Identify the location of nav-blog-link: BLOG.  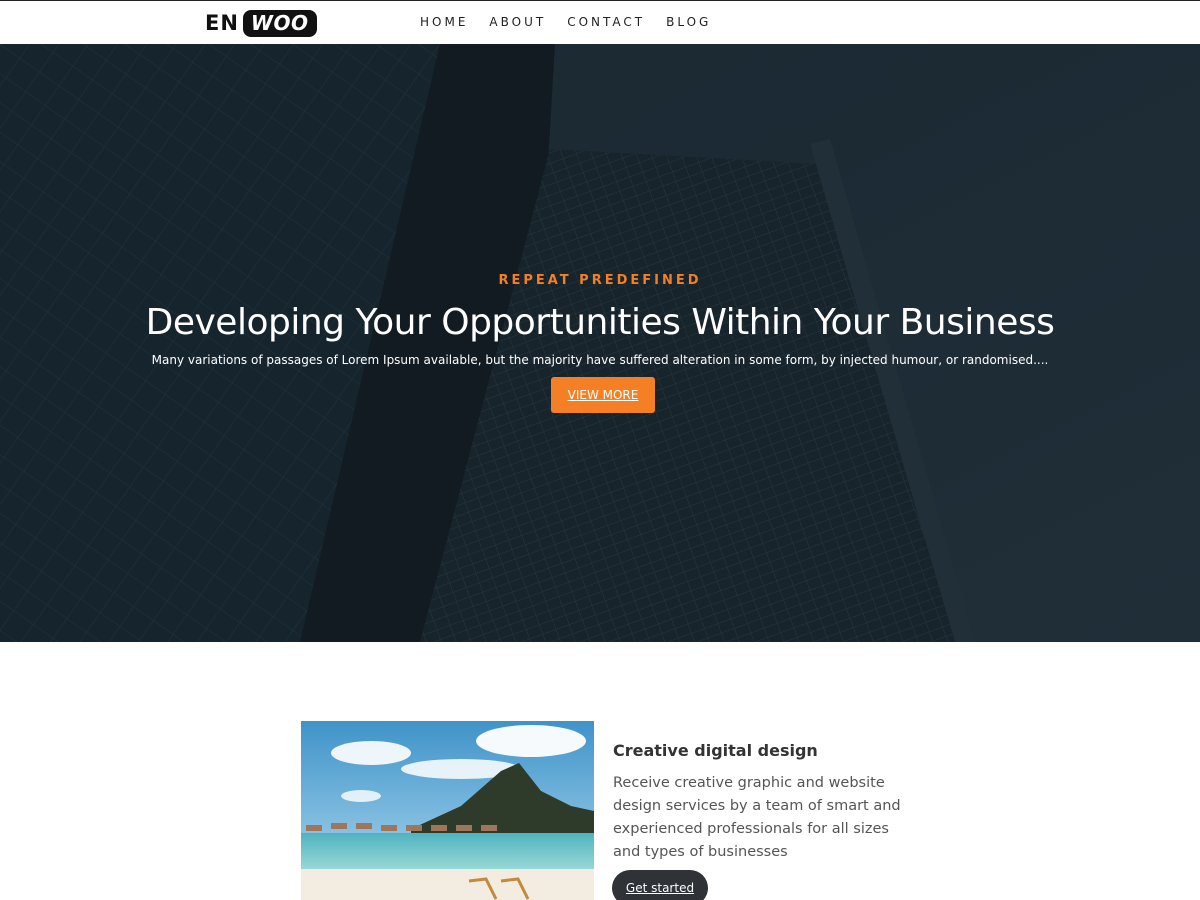
(688, 22).